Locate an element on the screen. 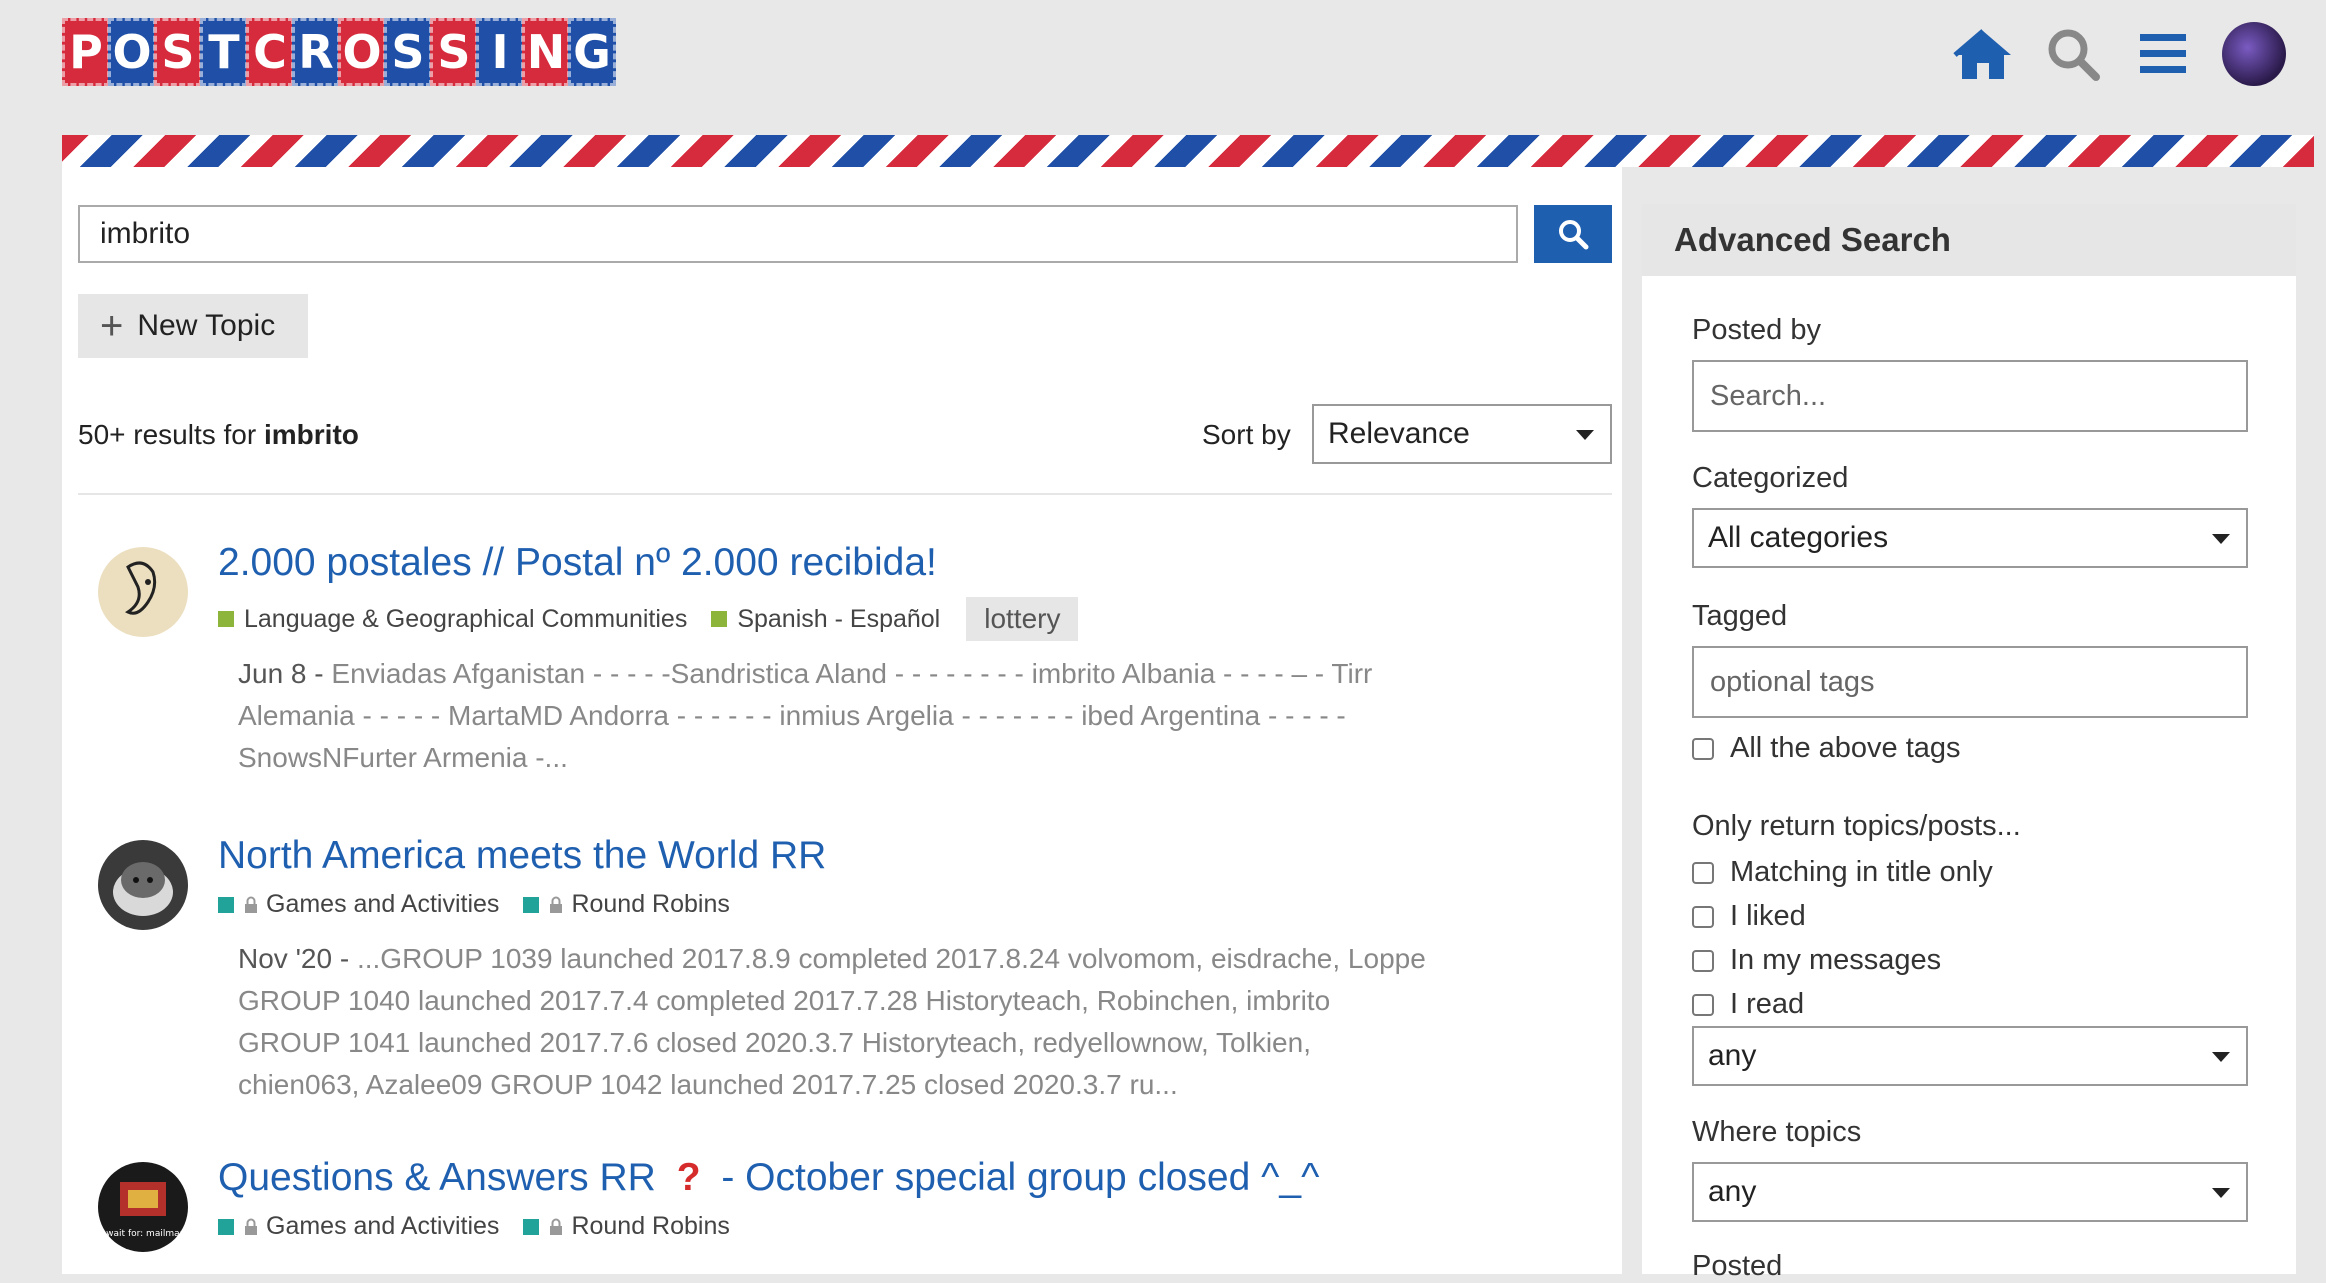  posted-by-label: Posted by is located at coordinates (1756, 330).